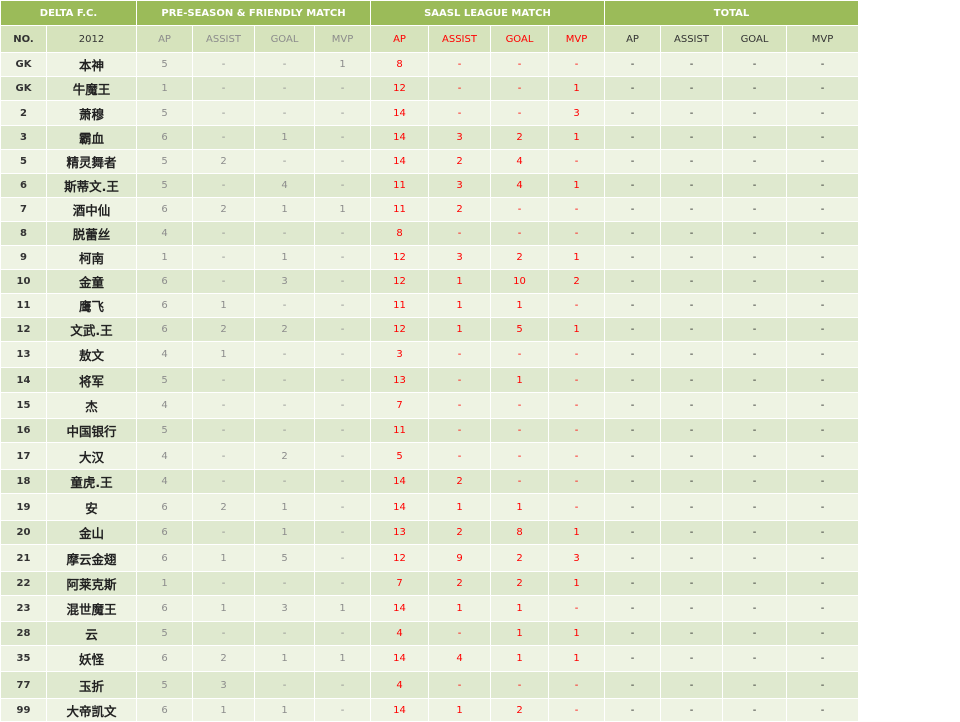 The image size is (960, 722). What do you see at coordinates (576, 113) in the screenshot?
I see `league-mvp-cell: 3` at bounding box center [576, 113].